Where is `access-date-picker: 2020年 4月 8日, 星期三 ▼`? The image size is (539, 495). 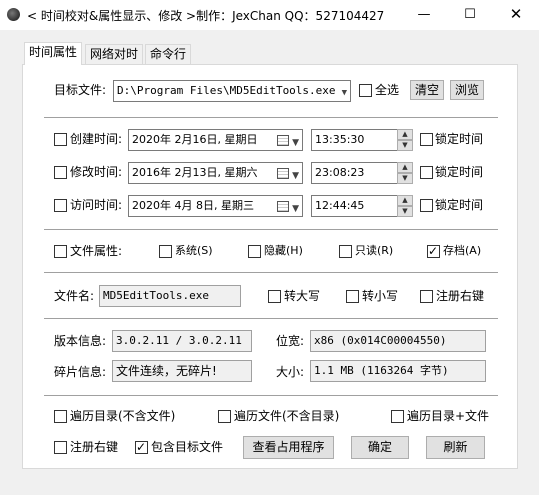
access-date-picker: 2020年 4月 8日, 星期三 ▼ is located at coordinates (215, 206).